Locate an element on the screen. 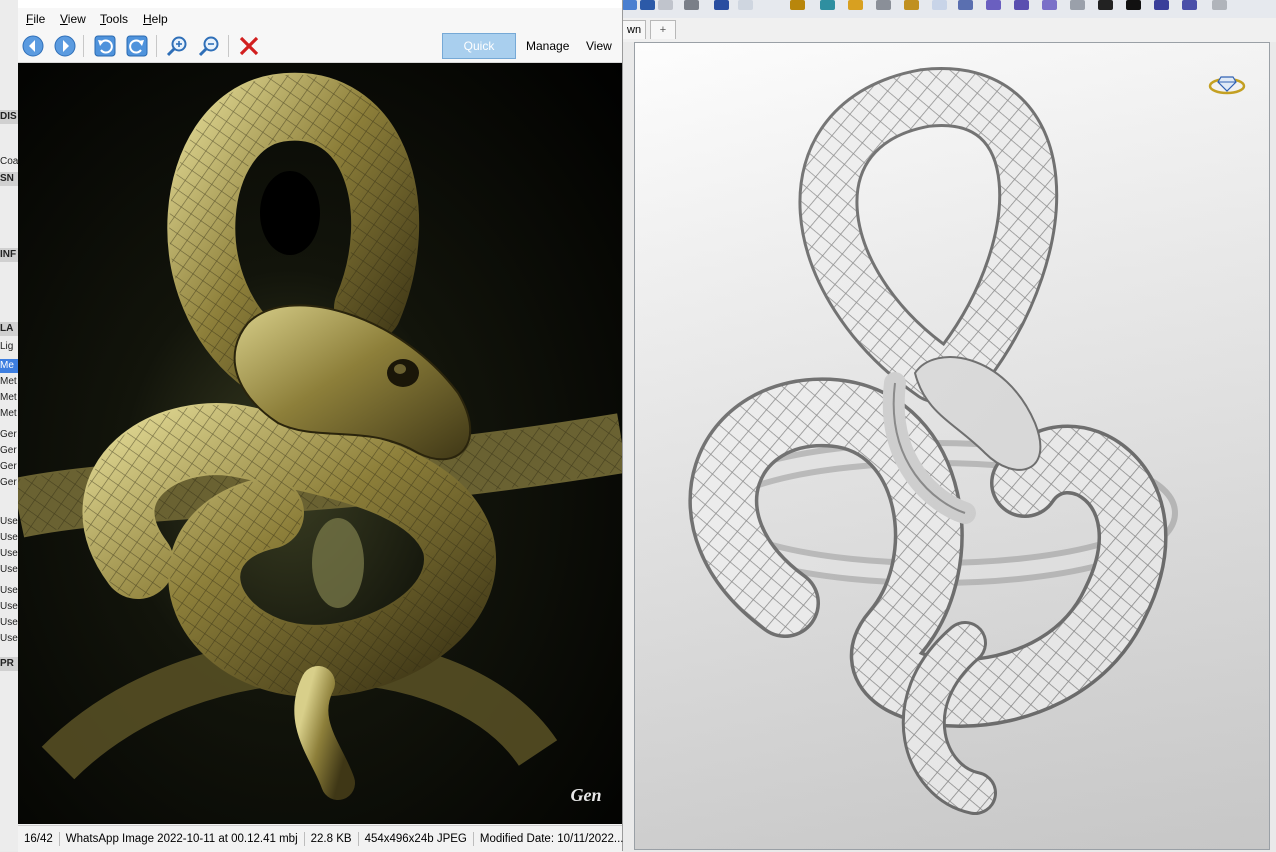 The image size is (1276, 852). left-panel-item: Me is located at coordinates (9, 366).